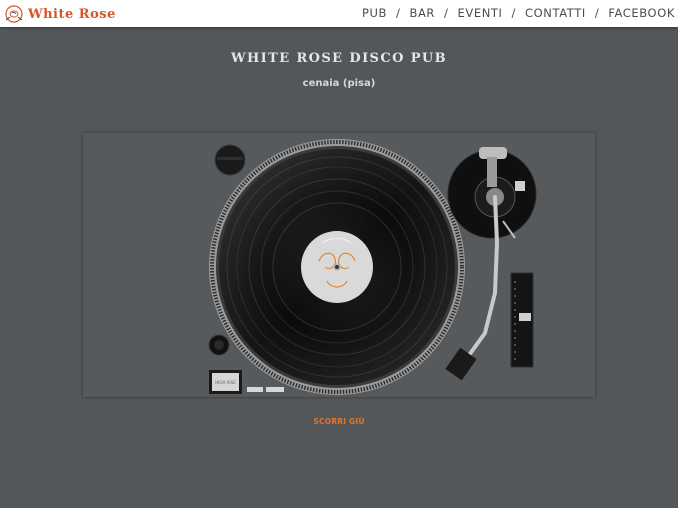 Image resolution: width=678 pixels, height=508 pixels. What do you see at coordinates (225, 382) in the screenshot?
I see `brand-plate-text: HIGH RISE` at bounding box center [225, 382].